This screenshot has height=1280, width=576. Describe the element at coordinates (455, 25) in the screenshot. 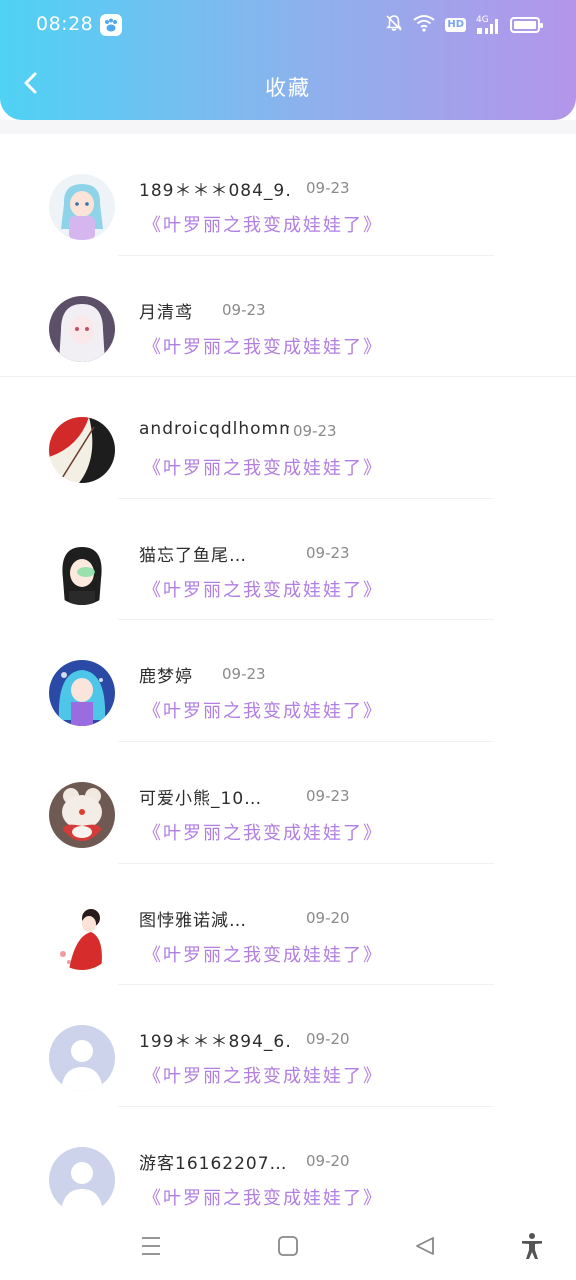

I see `hd-badge: HD` at that location.